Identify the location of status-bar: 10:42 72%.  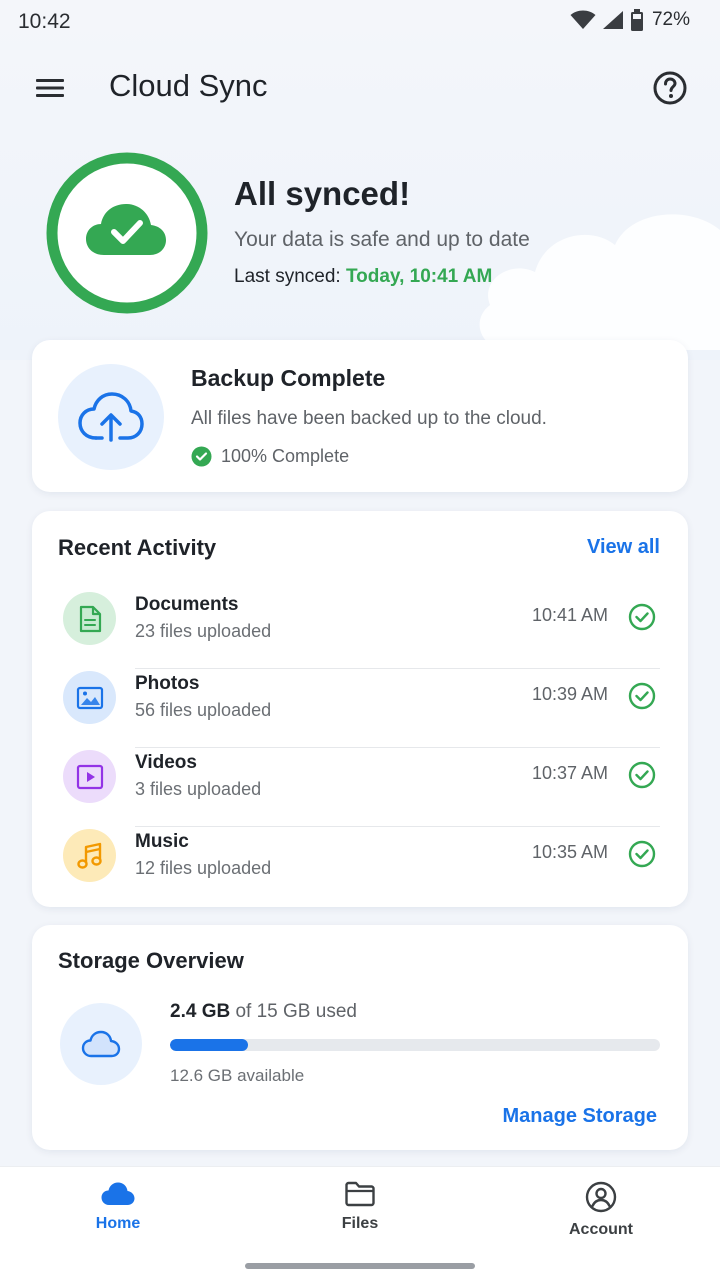
(360, 23).